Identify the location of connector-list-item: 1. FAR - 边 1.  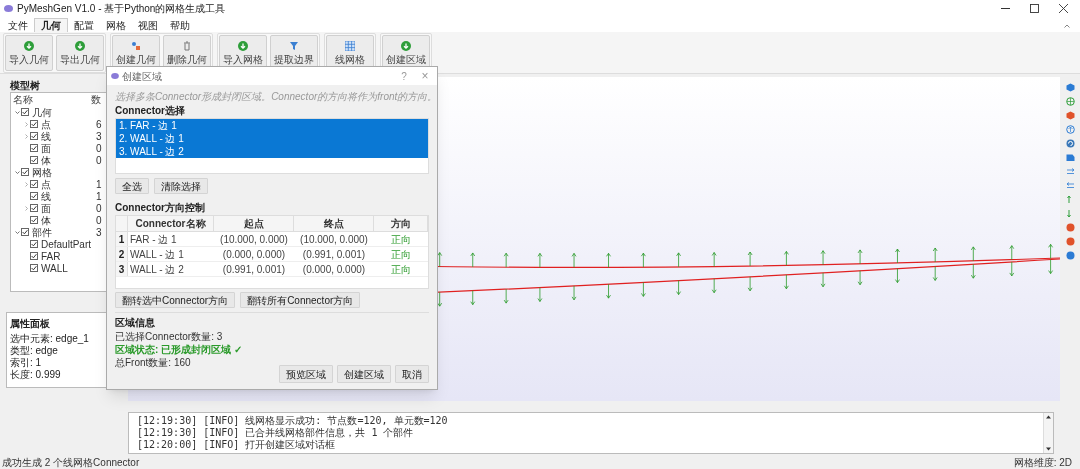
(272, 125).